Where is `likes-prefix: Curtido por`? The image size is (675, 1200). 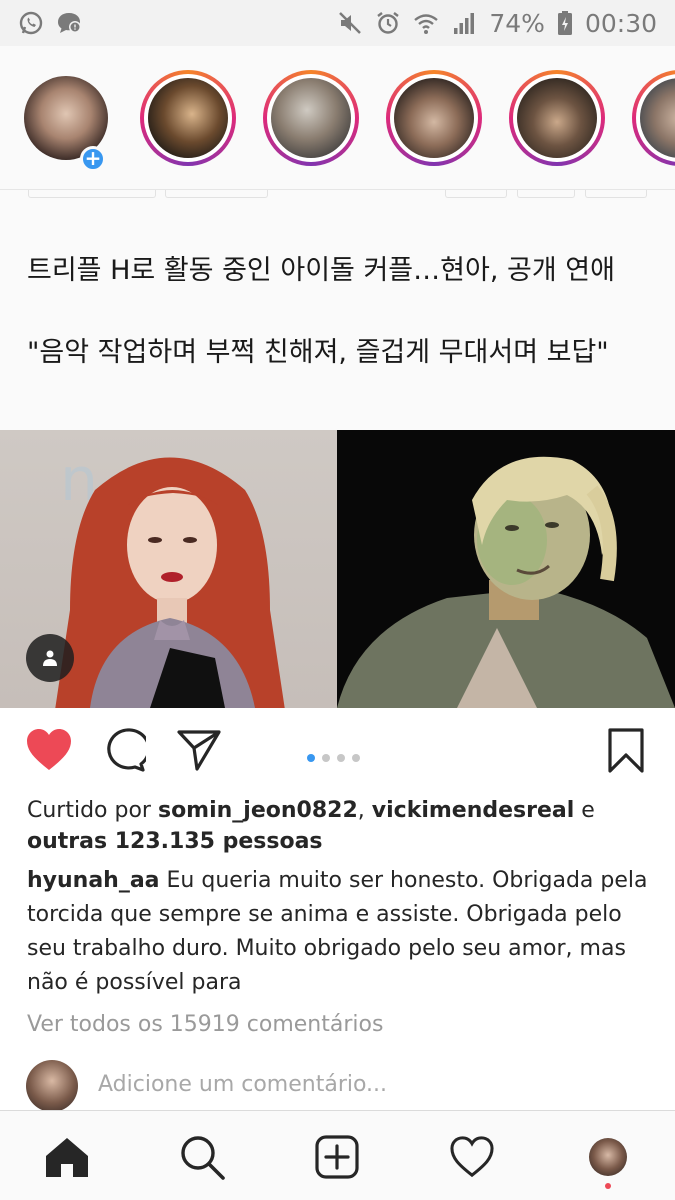 likes-prefix: Curtido por is located at coordinates (92, 810).